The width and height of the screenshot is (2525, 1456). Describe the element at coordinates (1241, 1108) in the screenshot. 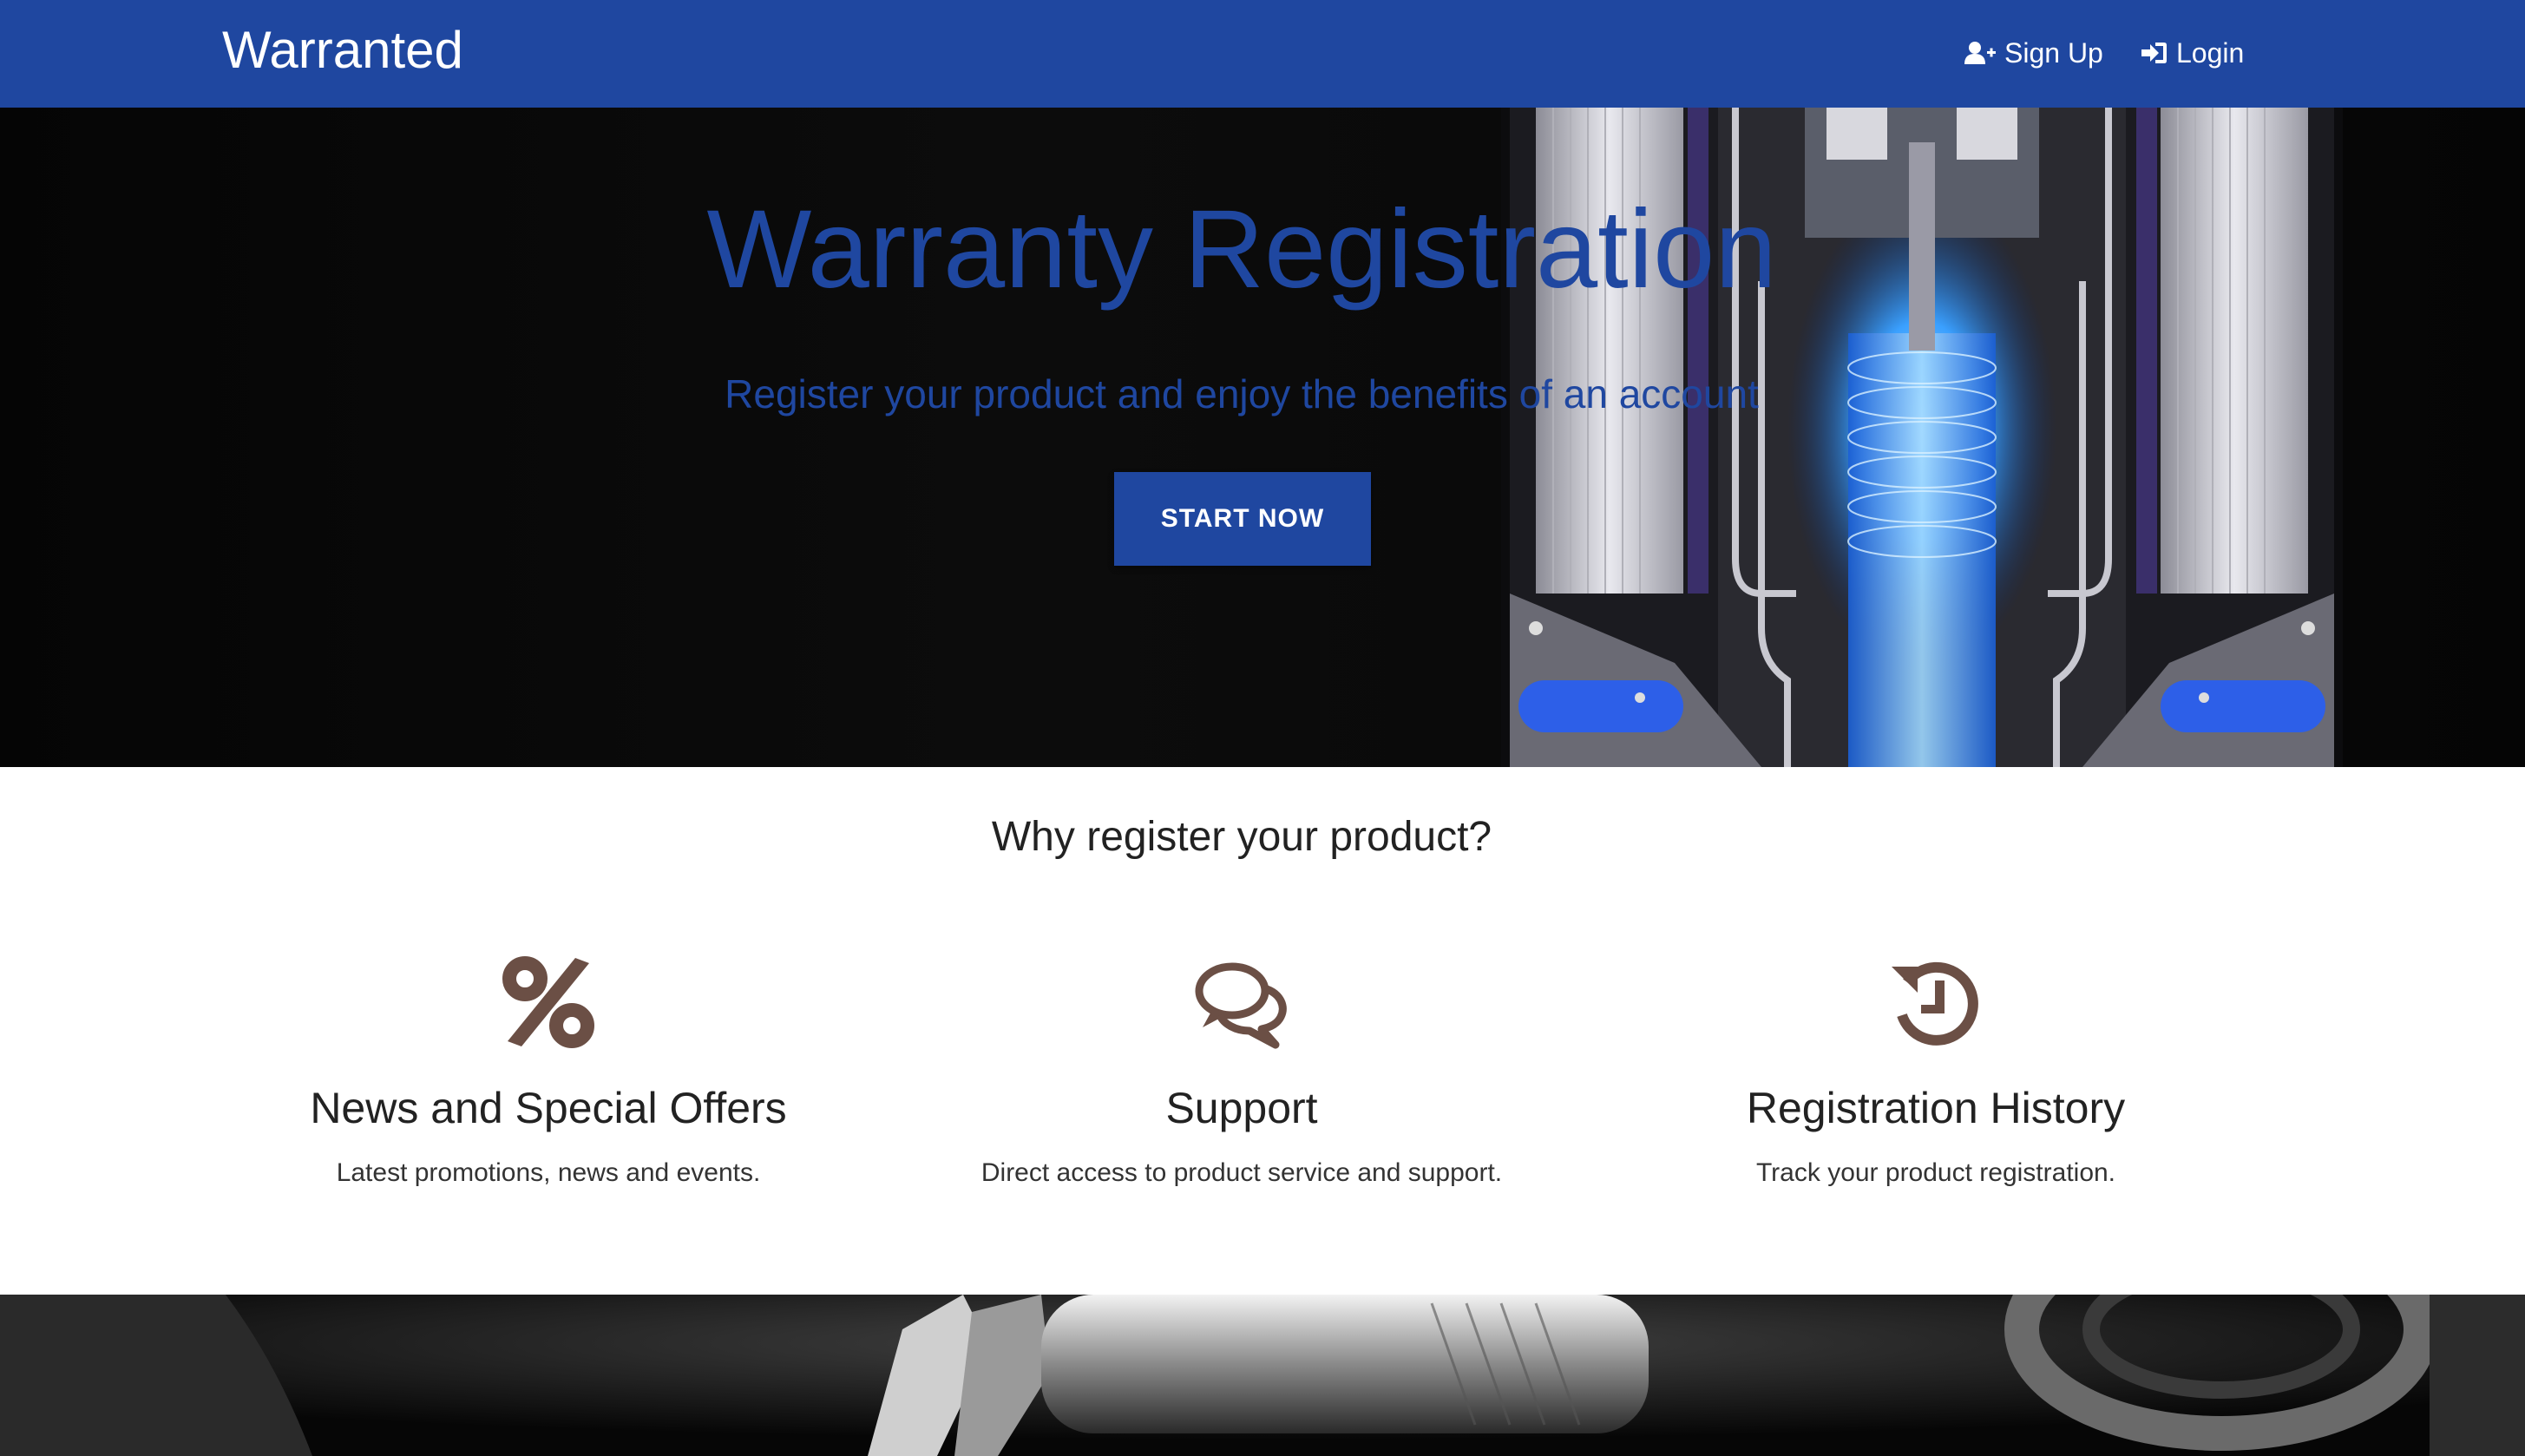

I see `feature-title: Support` at that location.